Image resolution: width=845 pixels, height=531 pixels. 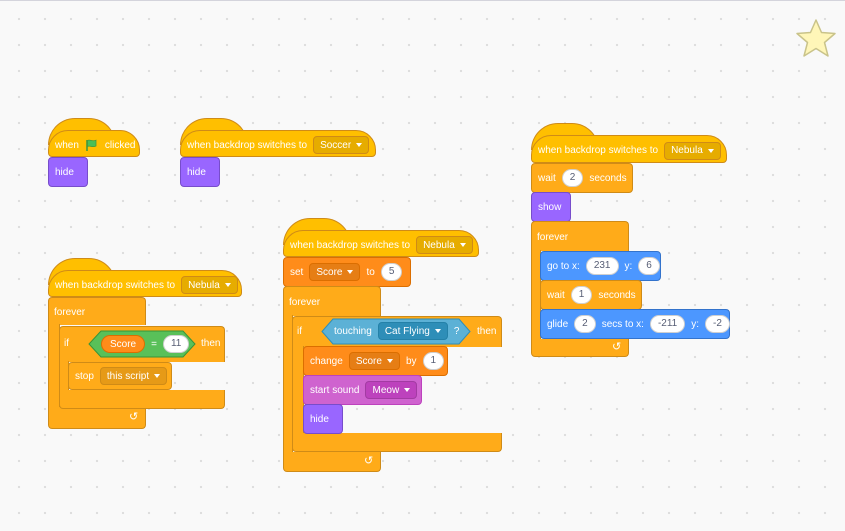 What do you see at coordinates (649, 266) in the screenshot?
I see `goto-y-input: 6` at bounding box center [649, 266].